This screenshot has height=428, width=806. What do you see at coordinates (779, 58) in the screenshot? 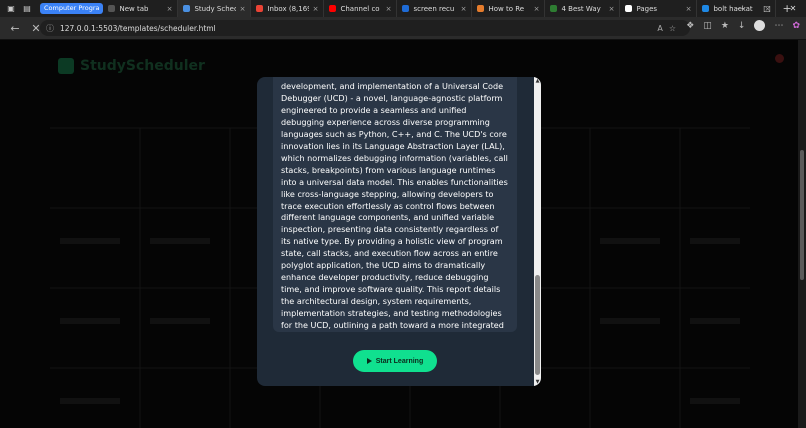
I see `background-notification-icon` at bounding box center [779, 58].